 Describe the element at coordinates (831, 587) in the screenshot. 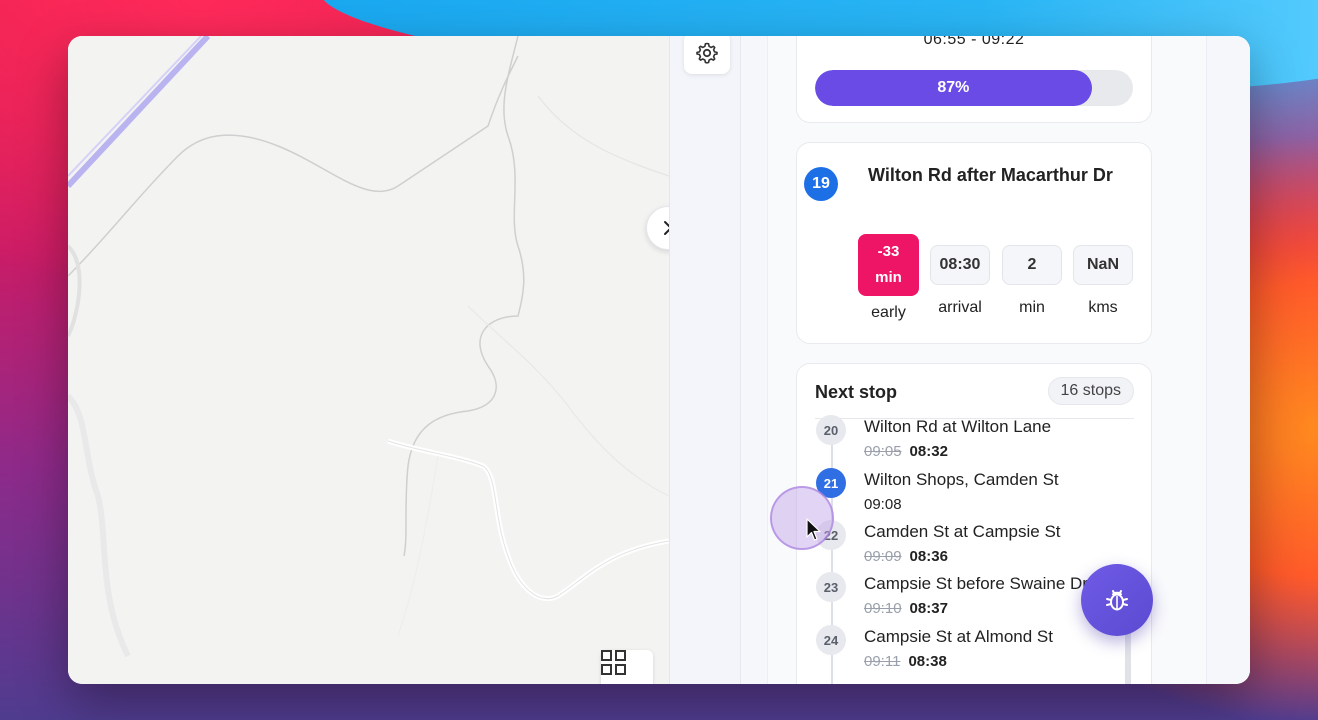

I see `stop-number: 23` at that location.